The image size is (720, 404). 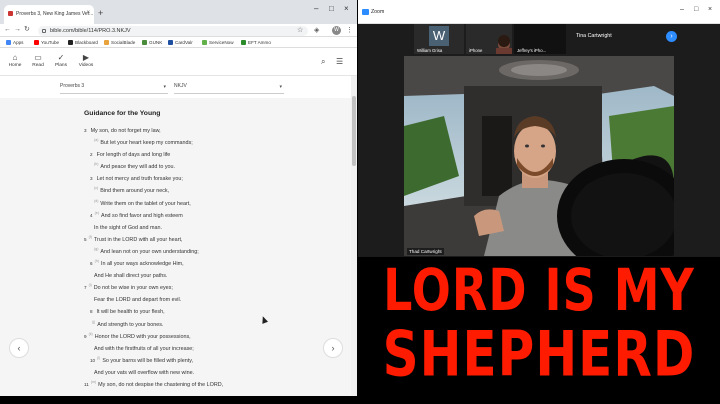 What do you see at coordinates (671, 36) in the screenshot?
I see `next-page-button: ›` at bounding box center [671, 36].